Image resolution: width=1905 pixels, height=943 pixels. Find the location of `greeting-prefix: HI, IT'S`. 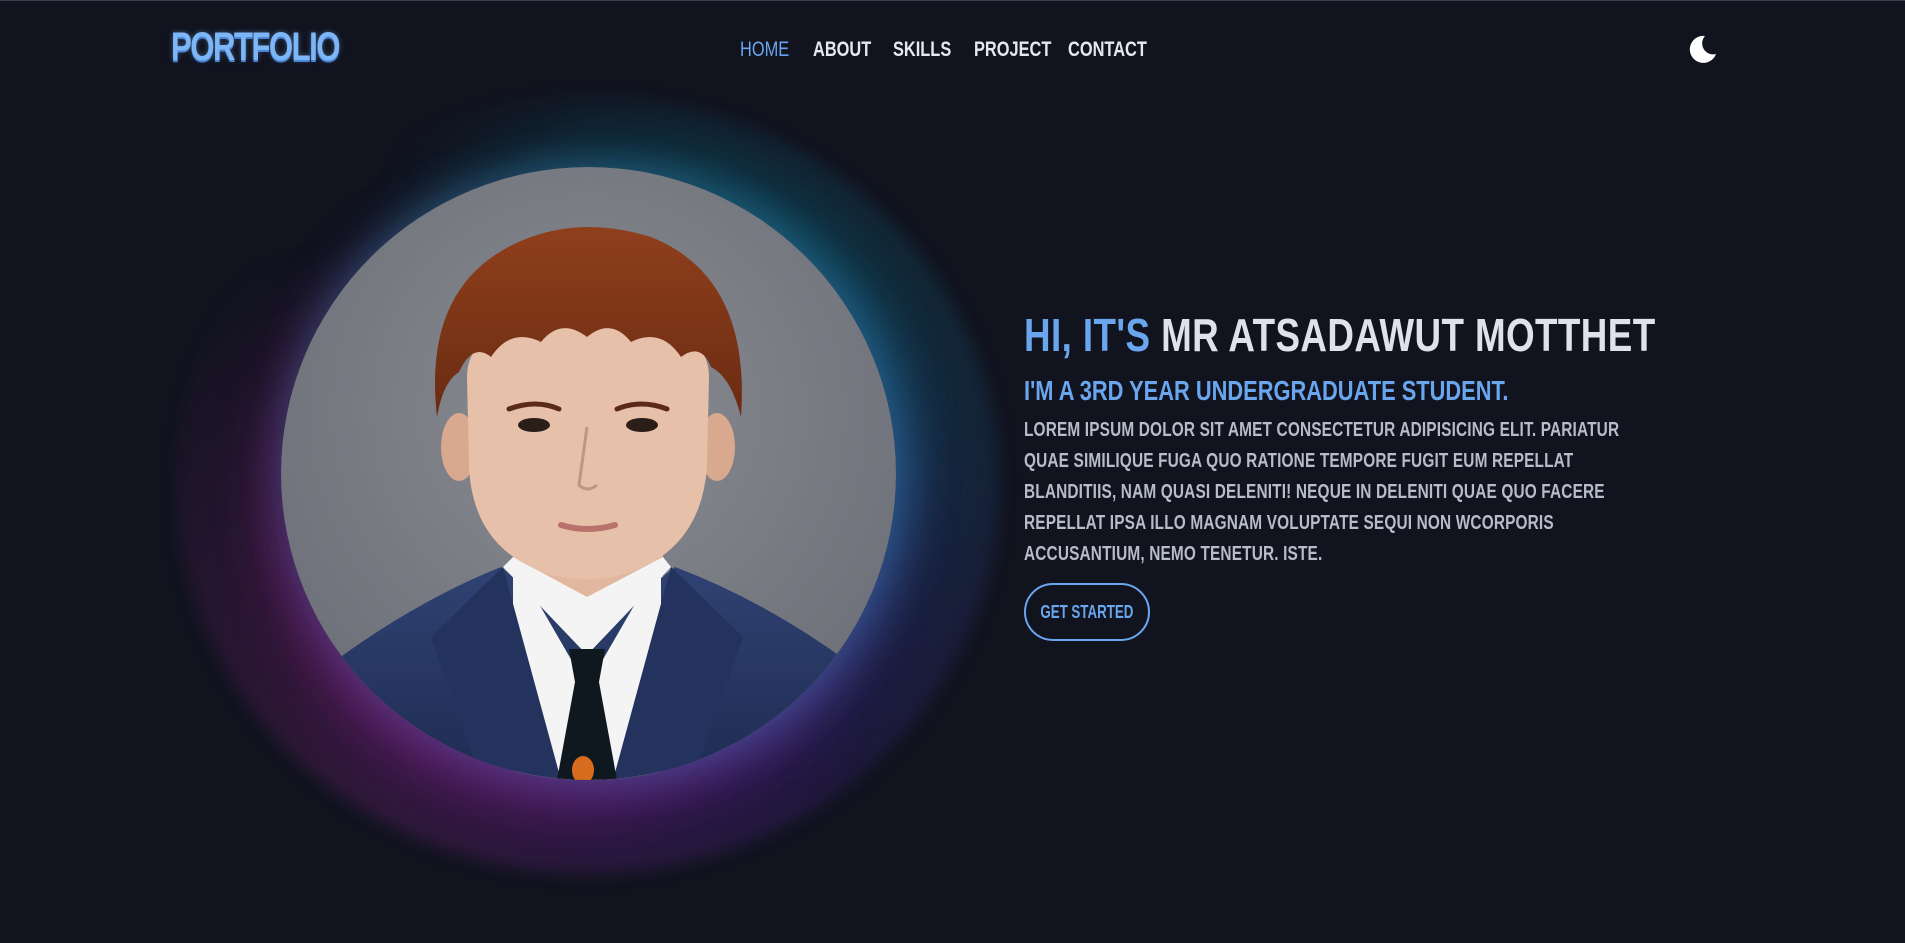

greeting-prefix: HI, IT'S is located at coordinates (1087, 335).